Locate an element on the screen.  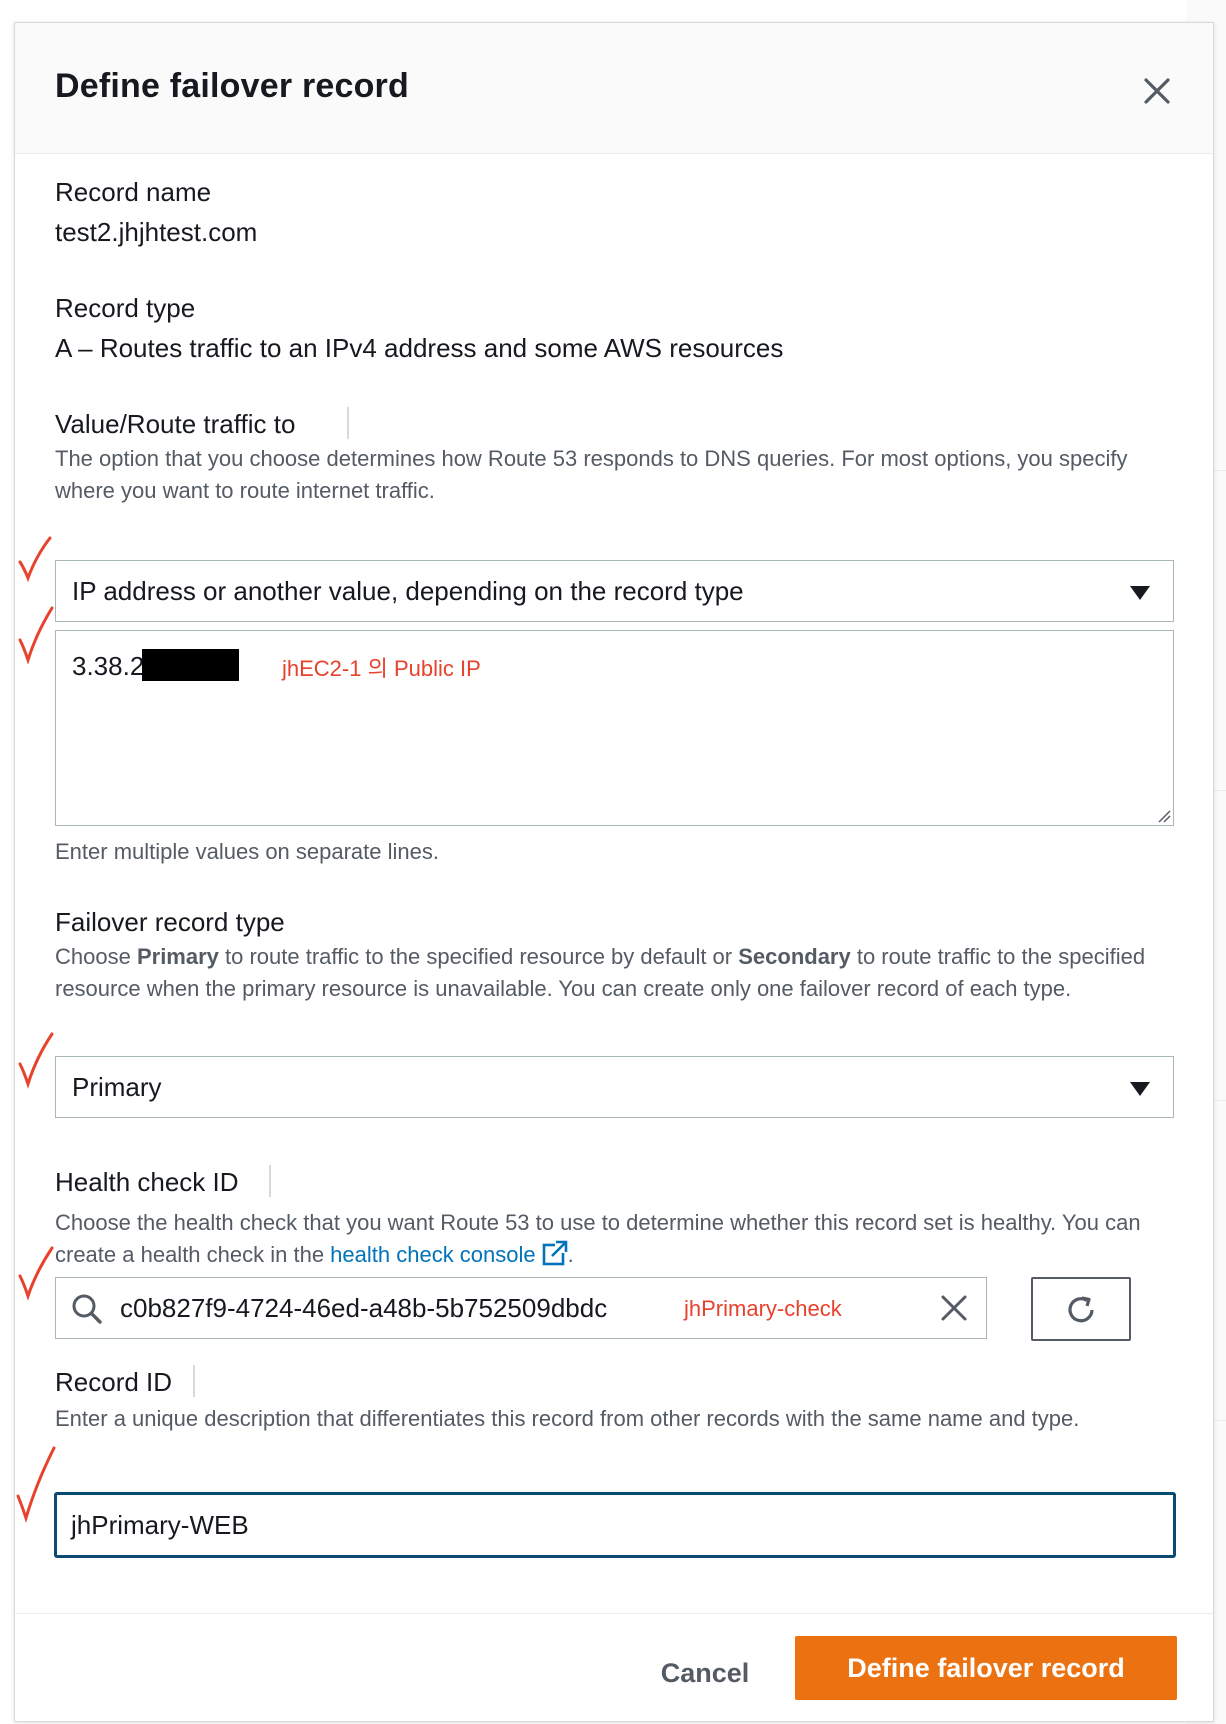
record-id-label: Record ID is located at coordinates (114, 1382).